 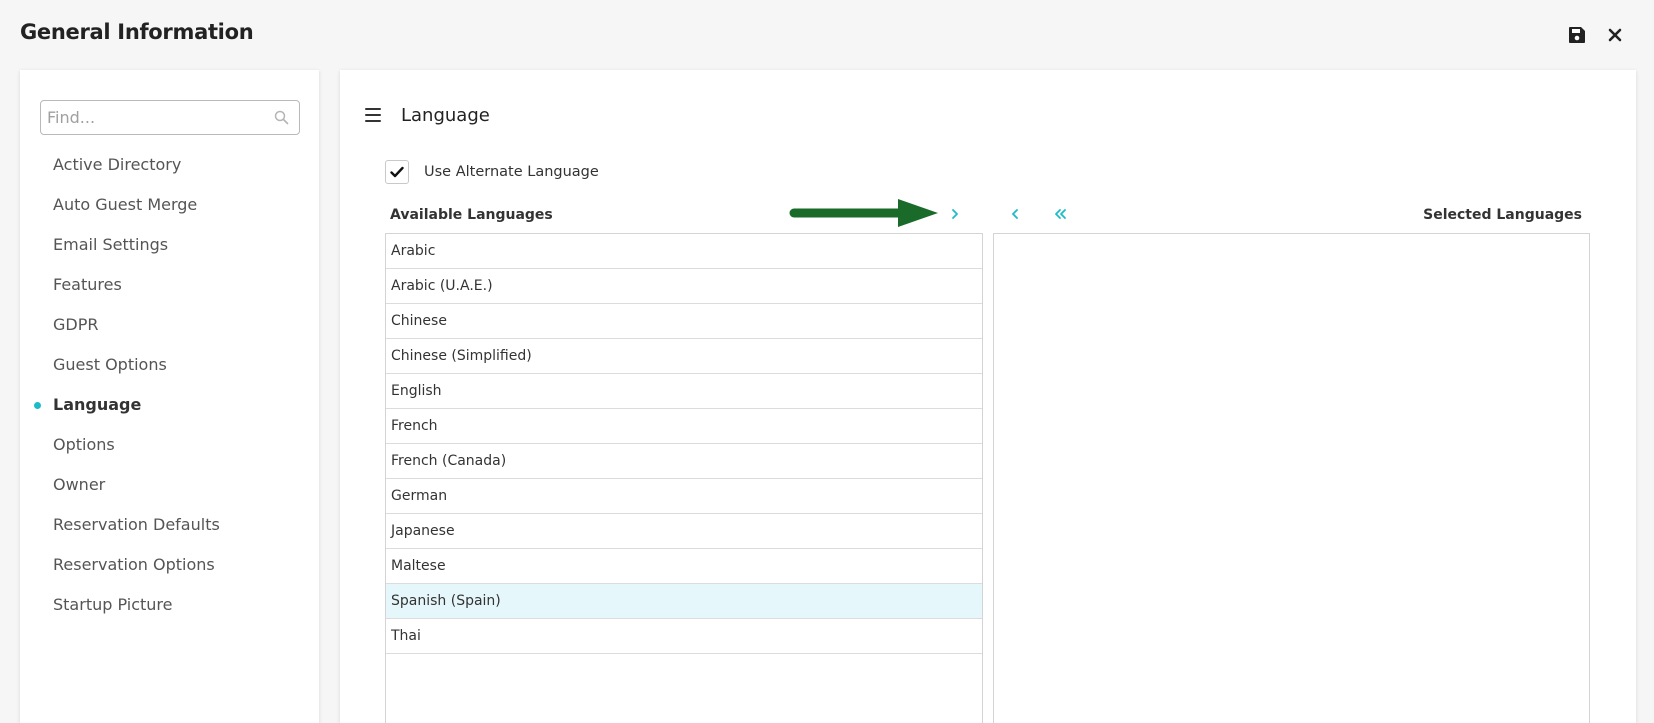 I want to click on close-button, so click(x=1615, y=35).